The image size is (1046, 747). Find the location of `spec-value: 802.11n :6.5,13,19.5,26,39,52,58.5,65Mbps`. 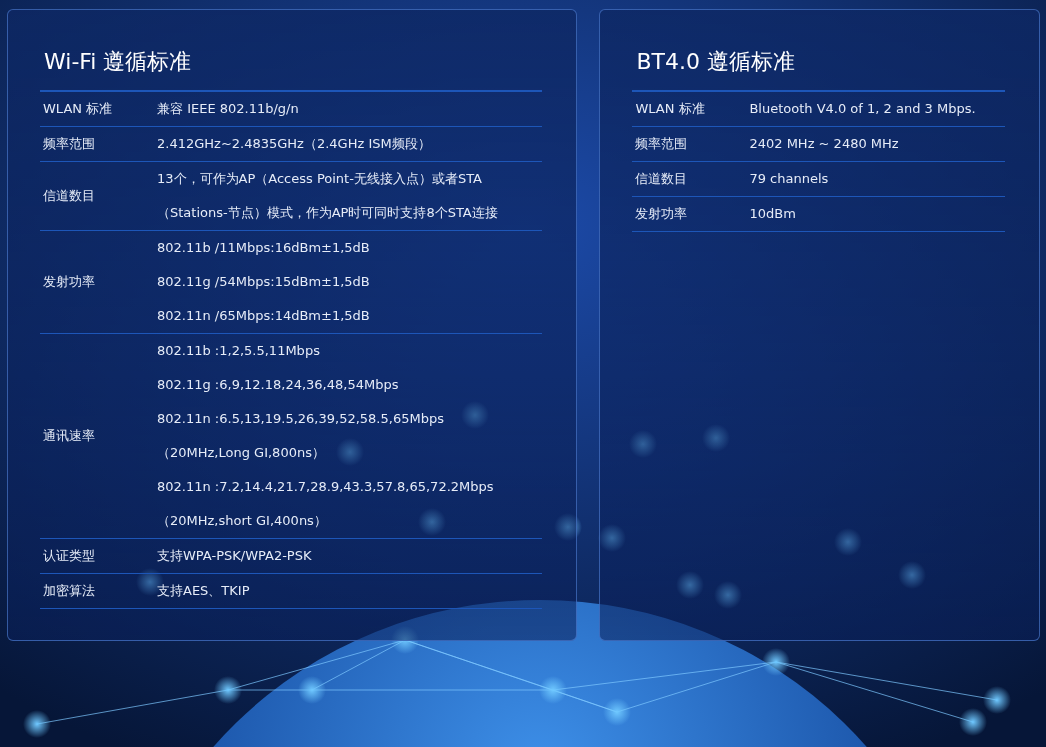

spec-value: 802.11n :6.5,13,19.5,26,39,52,58.5,65Mbps is located at coordinates (301, 419).